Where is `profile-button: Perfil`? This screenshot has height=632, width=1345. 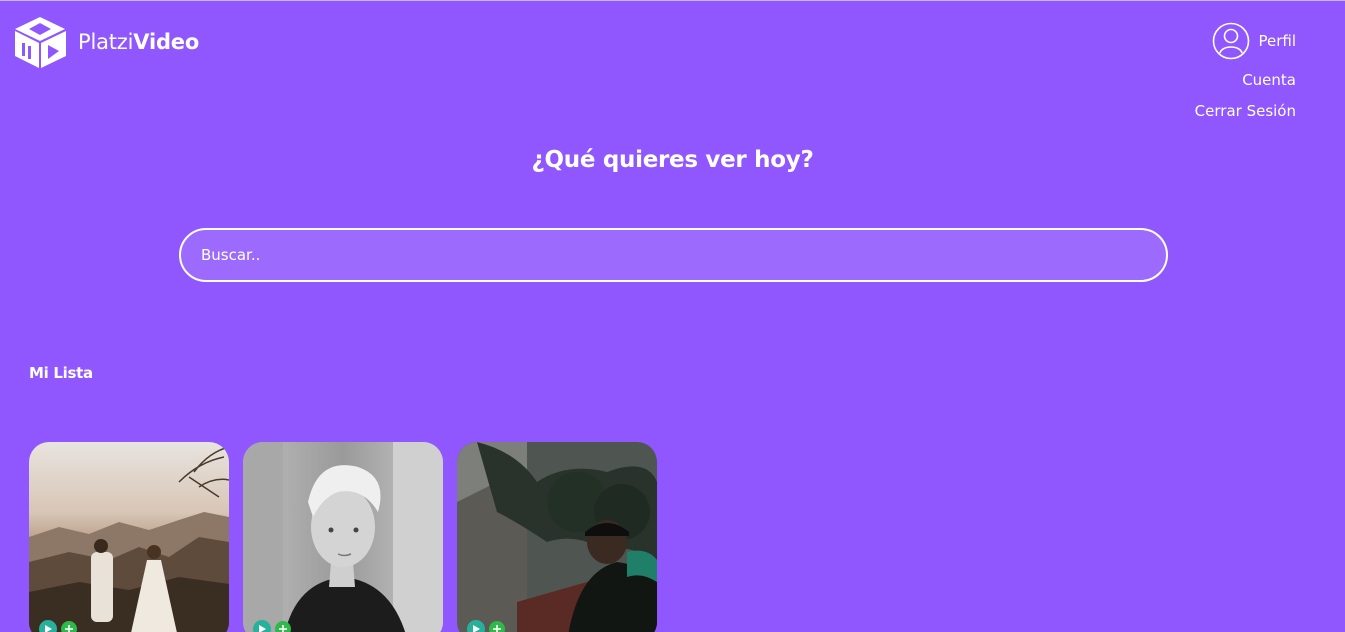 profile-button: Perfil is located at coordinates (1245, 41).